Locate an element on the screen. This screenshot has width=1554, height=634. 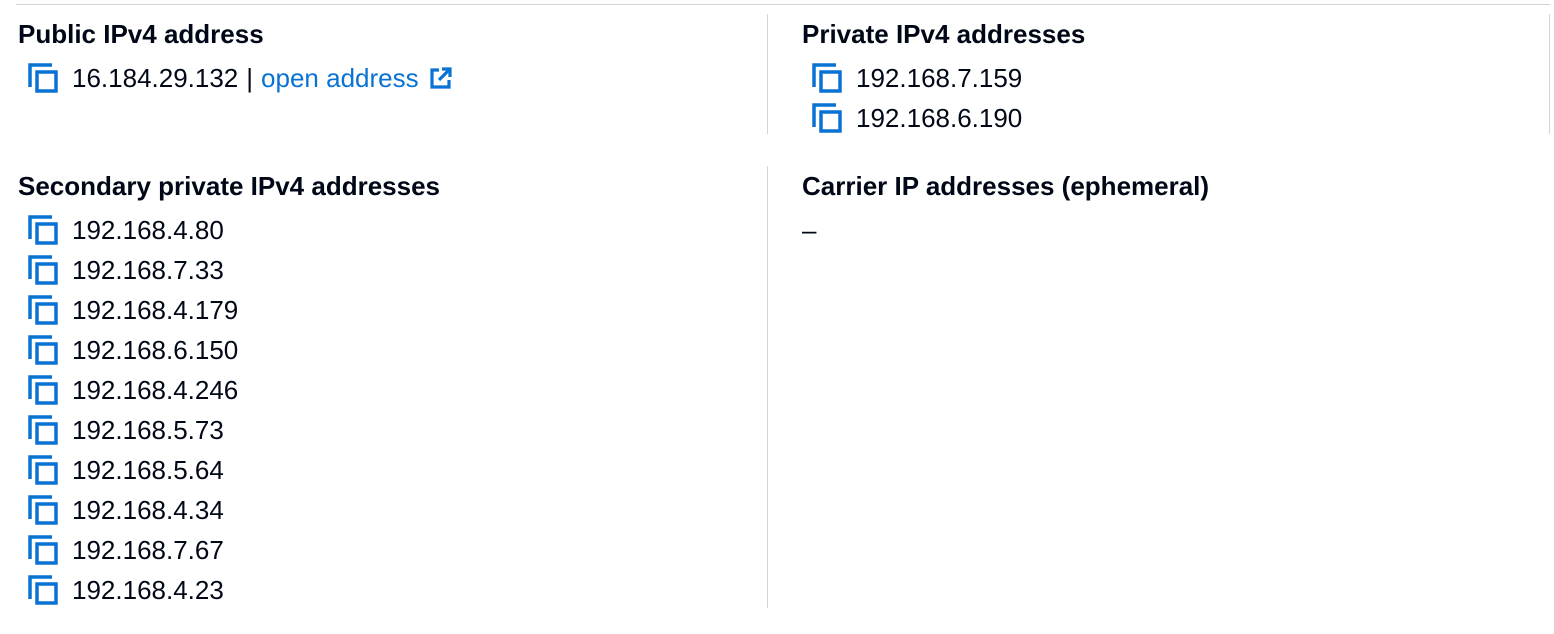
carrier-ip-section: Carrier IP addresses (ephemeral) – is located at coordinates (1005, 210).